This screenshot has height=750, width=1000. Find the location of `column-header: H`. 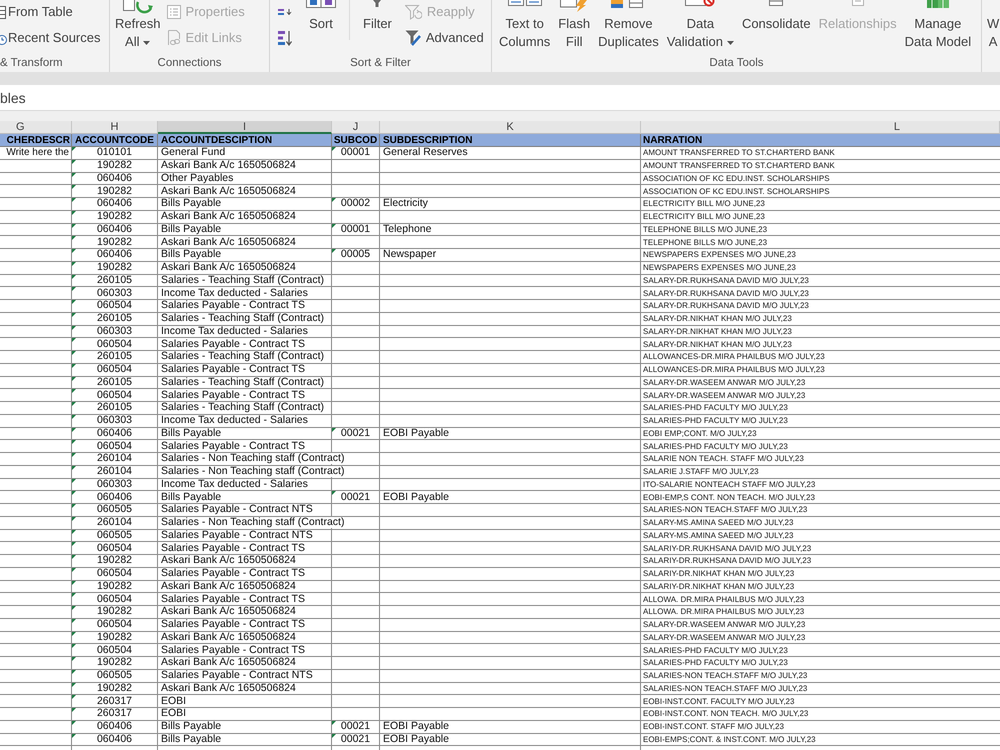

column-header: H is located at coordinates (115, 127).